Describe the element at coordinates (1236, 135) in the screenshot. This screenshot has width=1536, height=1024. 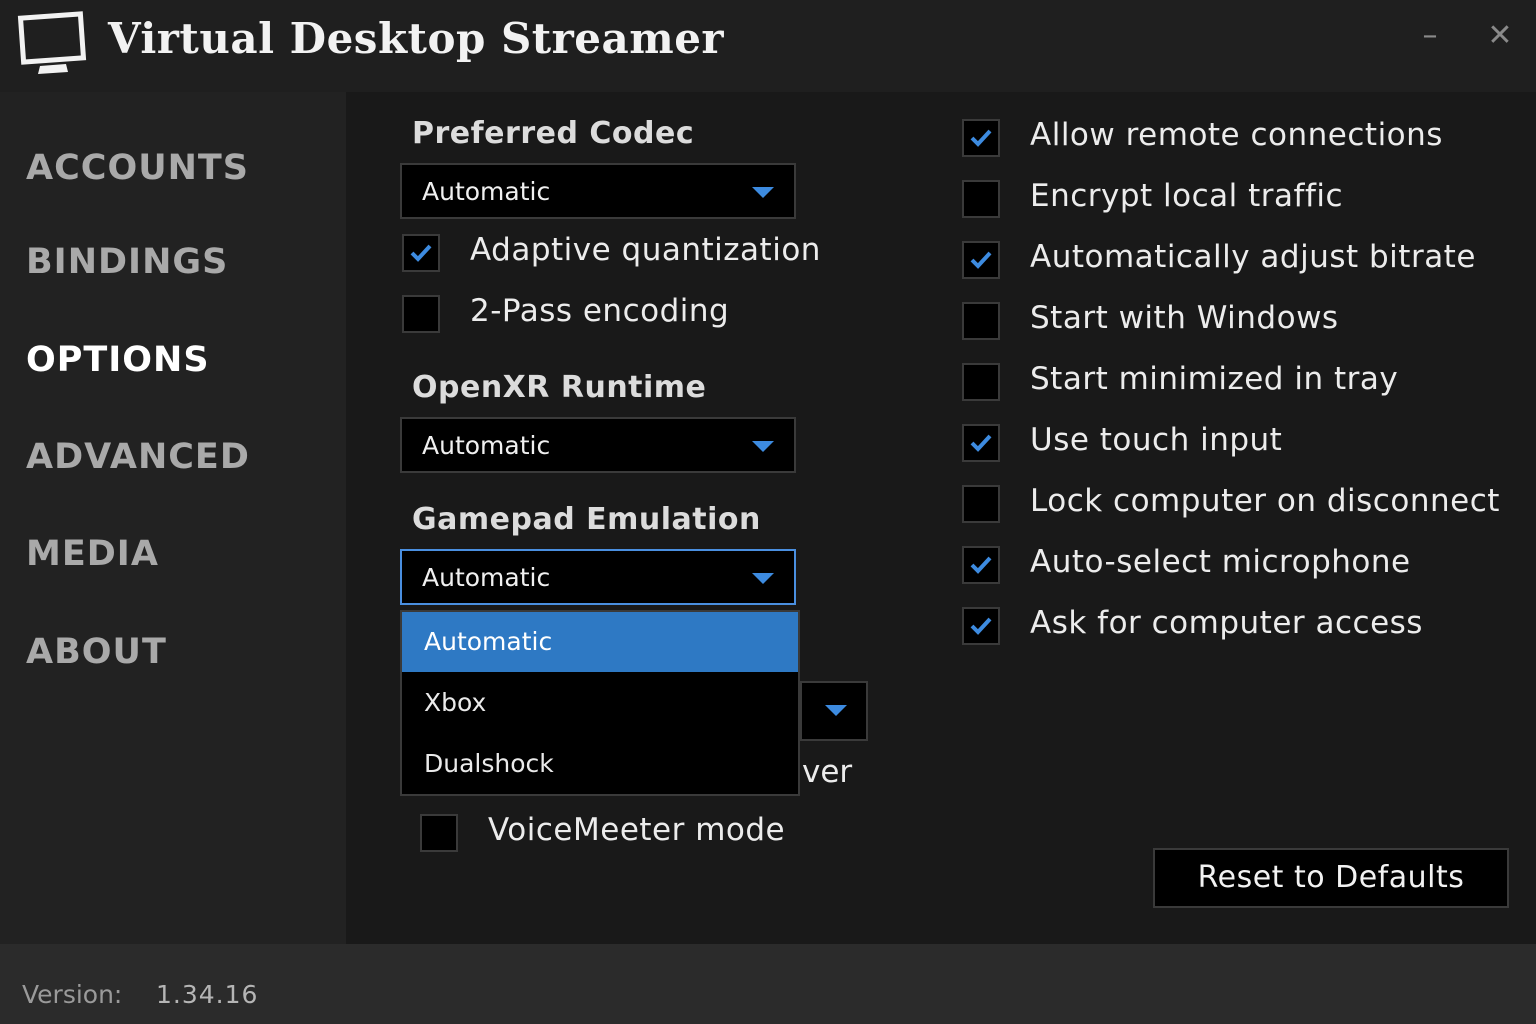
I see `allow-remote-label: Allow remote connections` at that location.